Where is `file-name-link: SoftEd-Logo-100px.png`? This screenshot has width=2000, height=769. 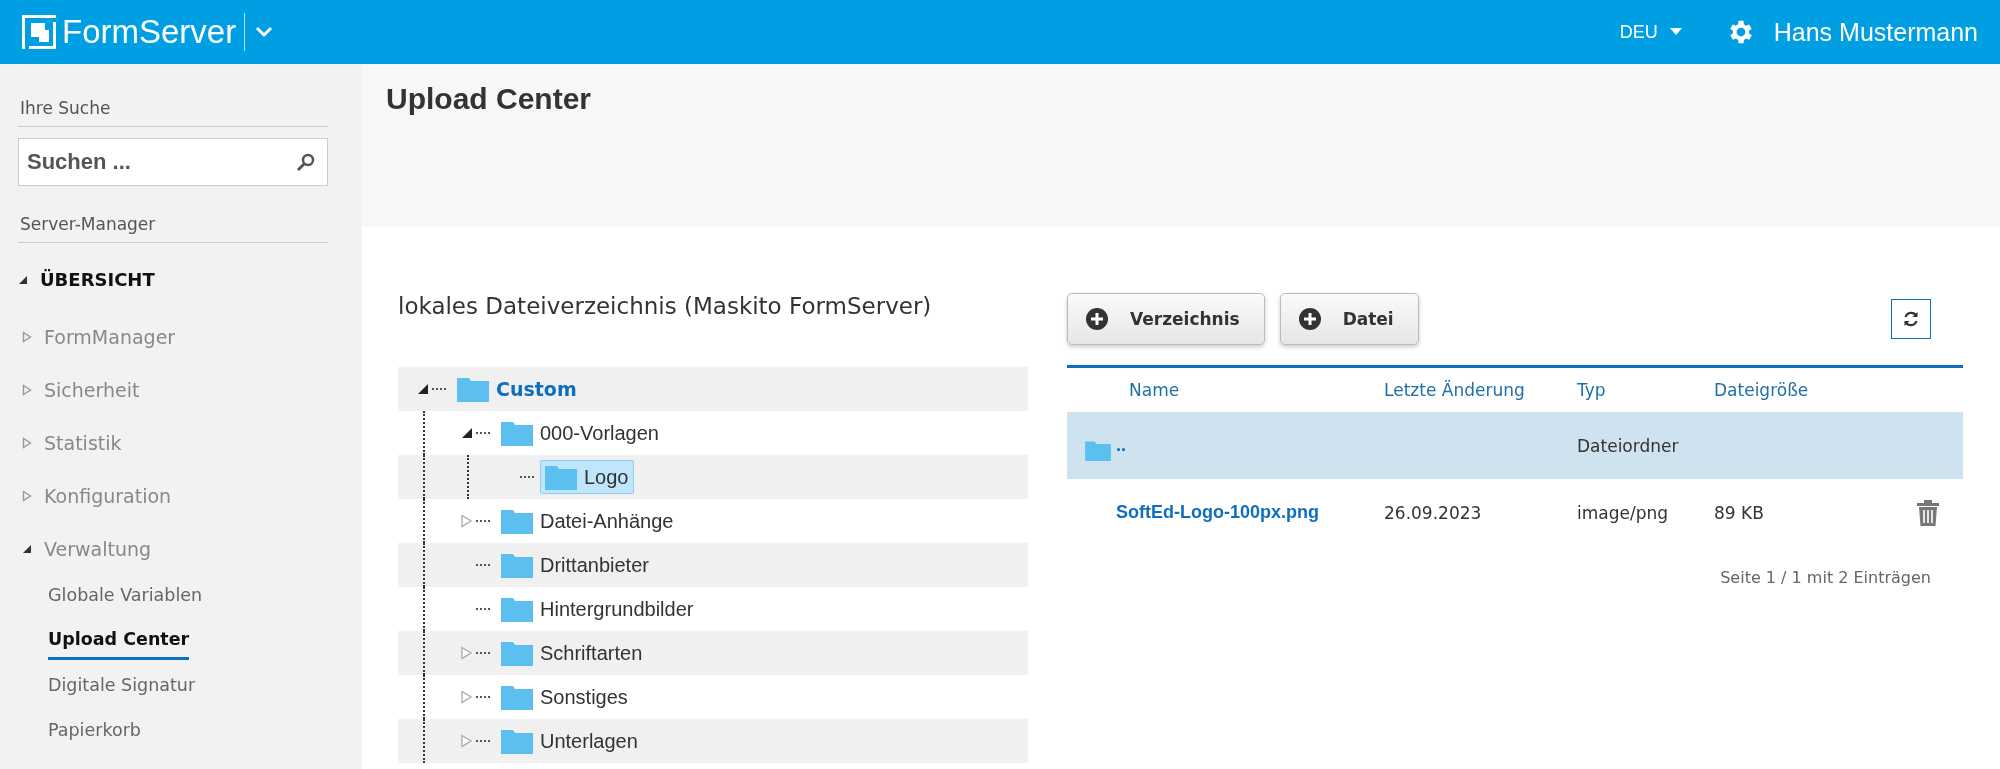
file-name-link: SoftEd-Logo-100px.png is located at coordinates (1250, 512).